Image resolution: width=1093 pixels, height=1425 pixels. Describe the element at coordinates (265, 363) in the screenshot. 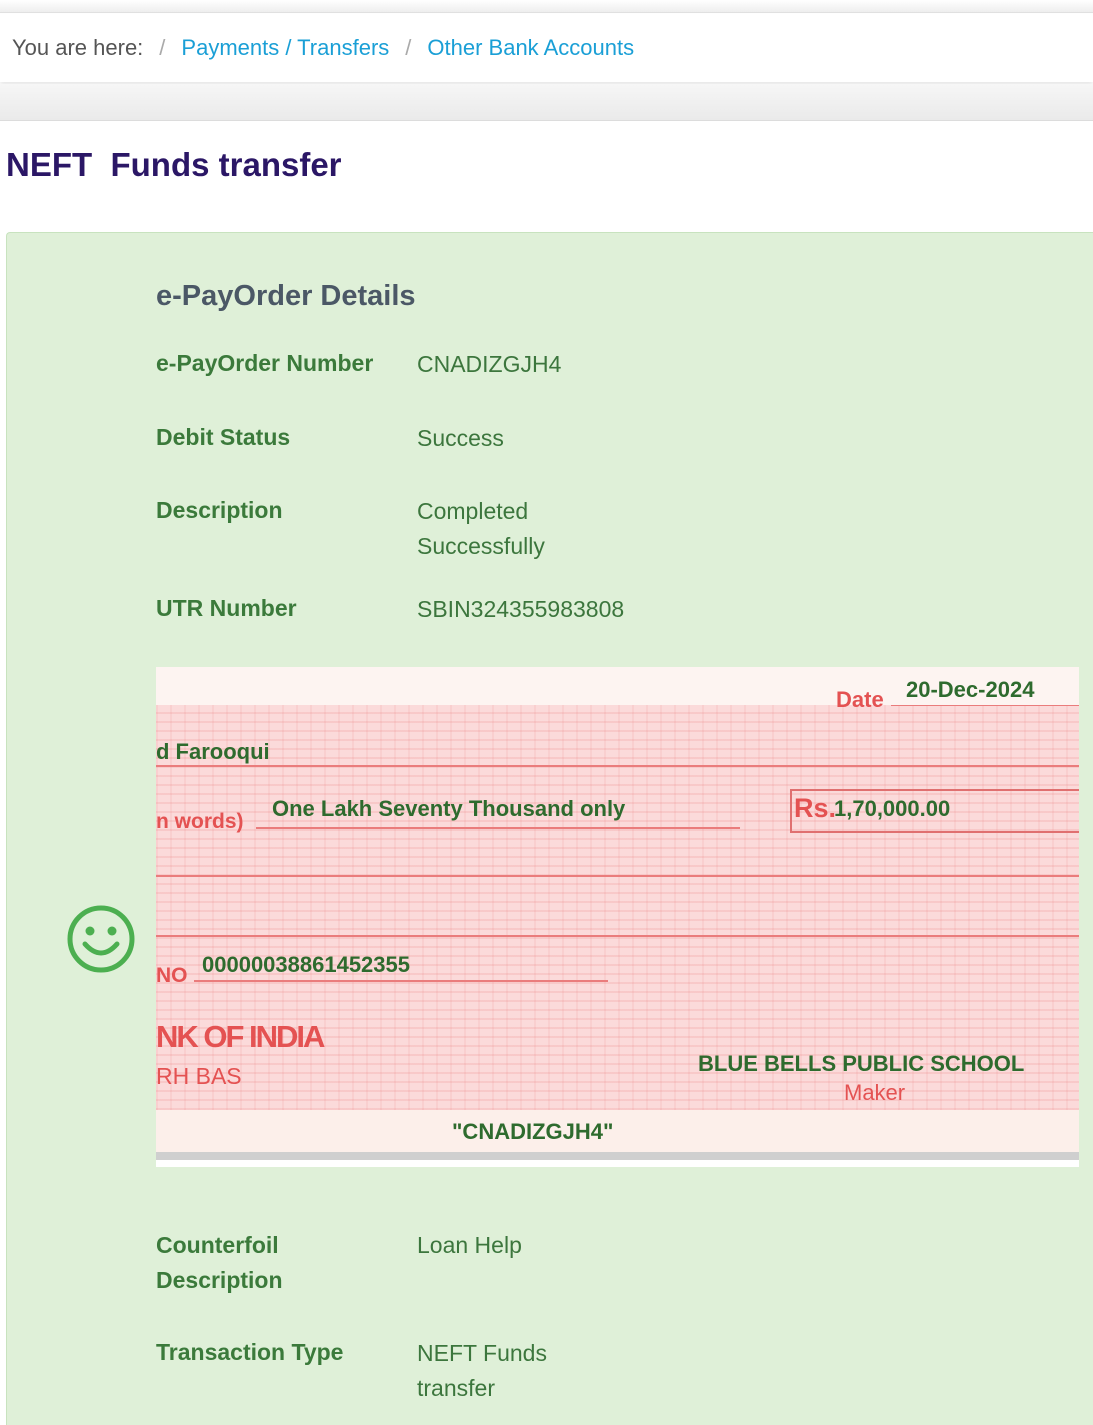

I see `epayorder-number-label: e-PayOrder Number` at that location.